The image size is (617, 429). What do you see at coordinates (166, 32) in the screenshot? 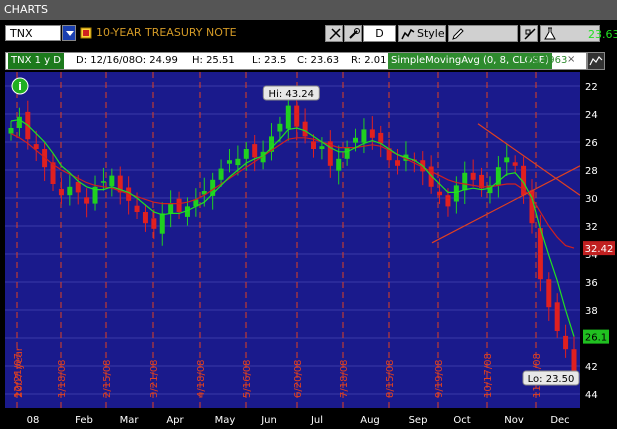
I see `symbol-description: 10-YEAR TREASURY NOTE` at bounding box center [166, 32].